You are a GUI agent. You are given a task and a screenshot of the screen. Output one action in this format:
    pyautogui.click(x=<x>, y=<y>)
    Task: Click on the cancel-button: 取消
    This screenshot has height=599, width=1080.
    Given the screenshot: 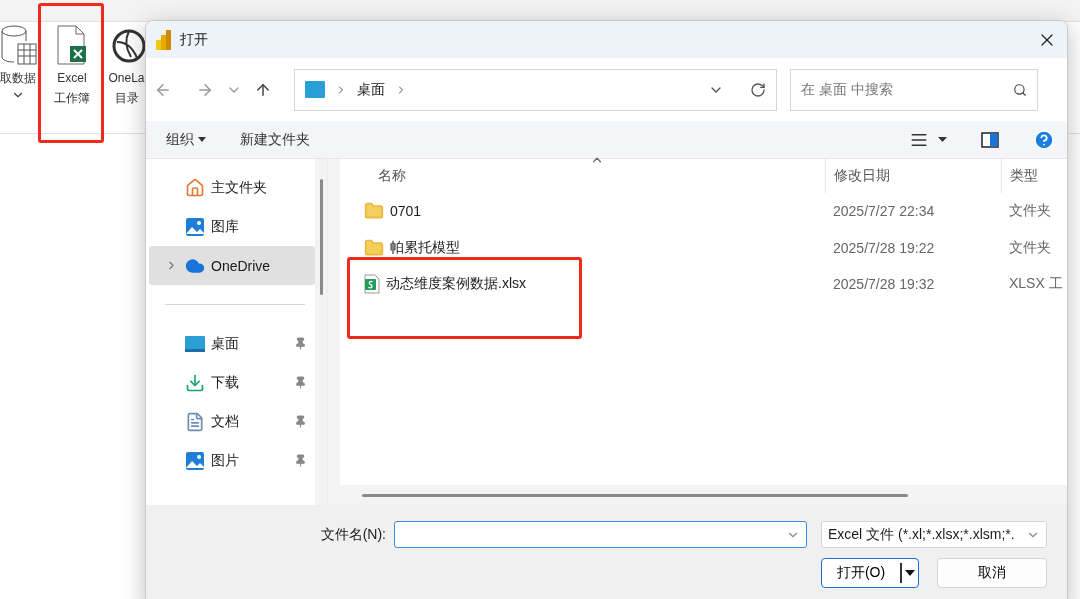 What is the action you would take?
    pyautogui.click(x=992, y=573)
    